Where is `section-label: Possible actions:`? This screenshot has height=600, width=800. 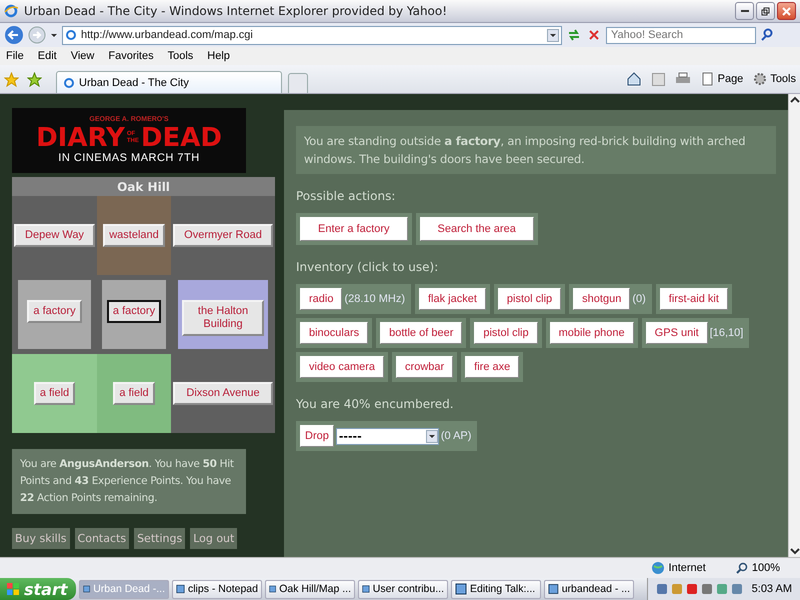
section-label: Possible actions: is located at coordinates (346, 196).